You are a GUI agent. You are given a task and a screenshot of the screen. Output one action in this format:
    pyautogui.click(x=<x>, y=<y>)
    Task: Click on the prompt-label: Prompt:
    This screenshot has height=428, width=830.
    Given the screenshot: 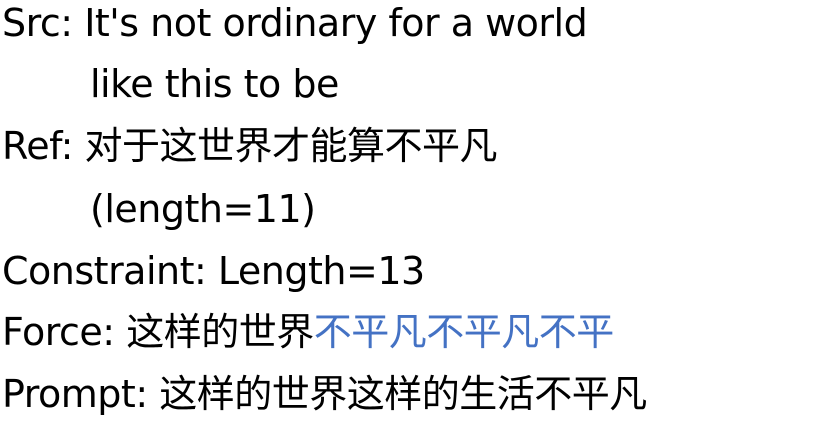 What is the action you would take?
    pyautogui.click(x=75, y=394)
    